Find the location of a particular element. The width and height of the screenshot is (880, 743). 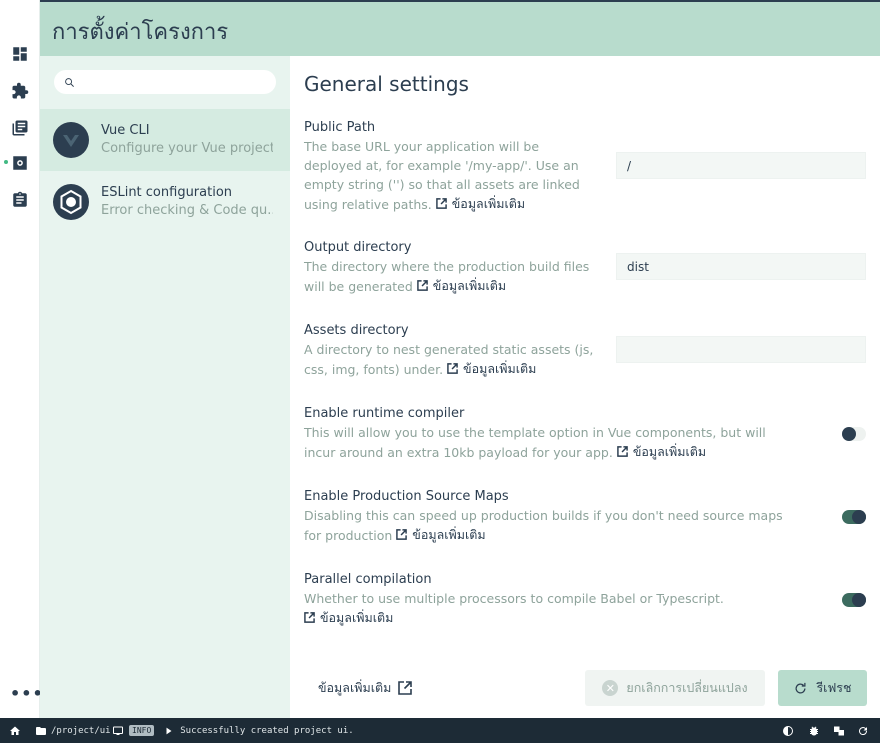

configuration-icon is located at coordinates (20, 163).